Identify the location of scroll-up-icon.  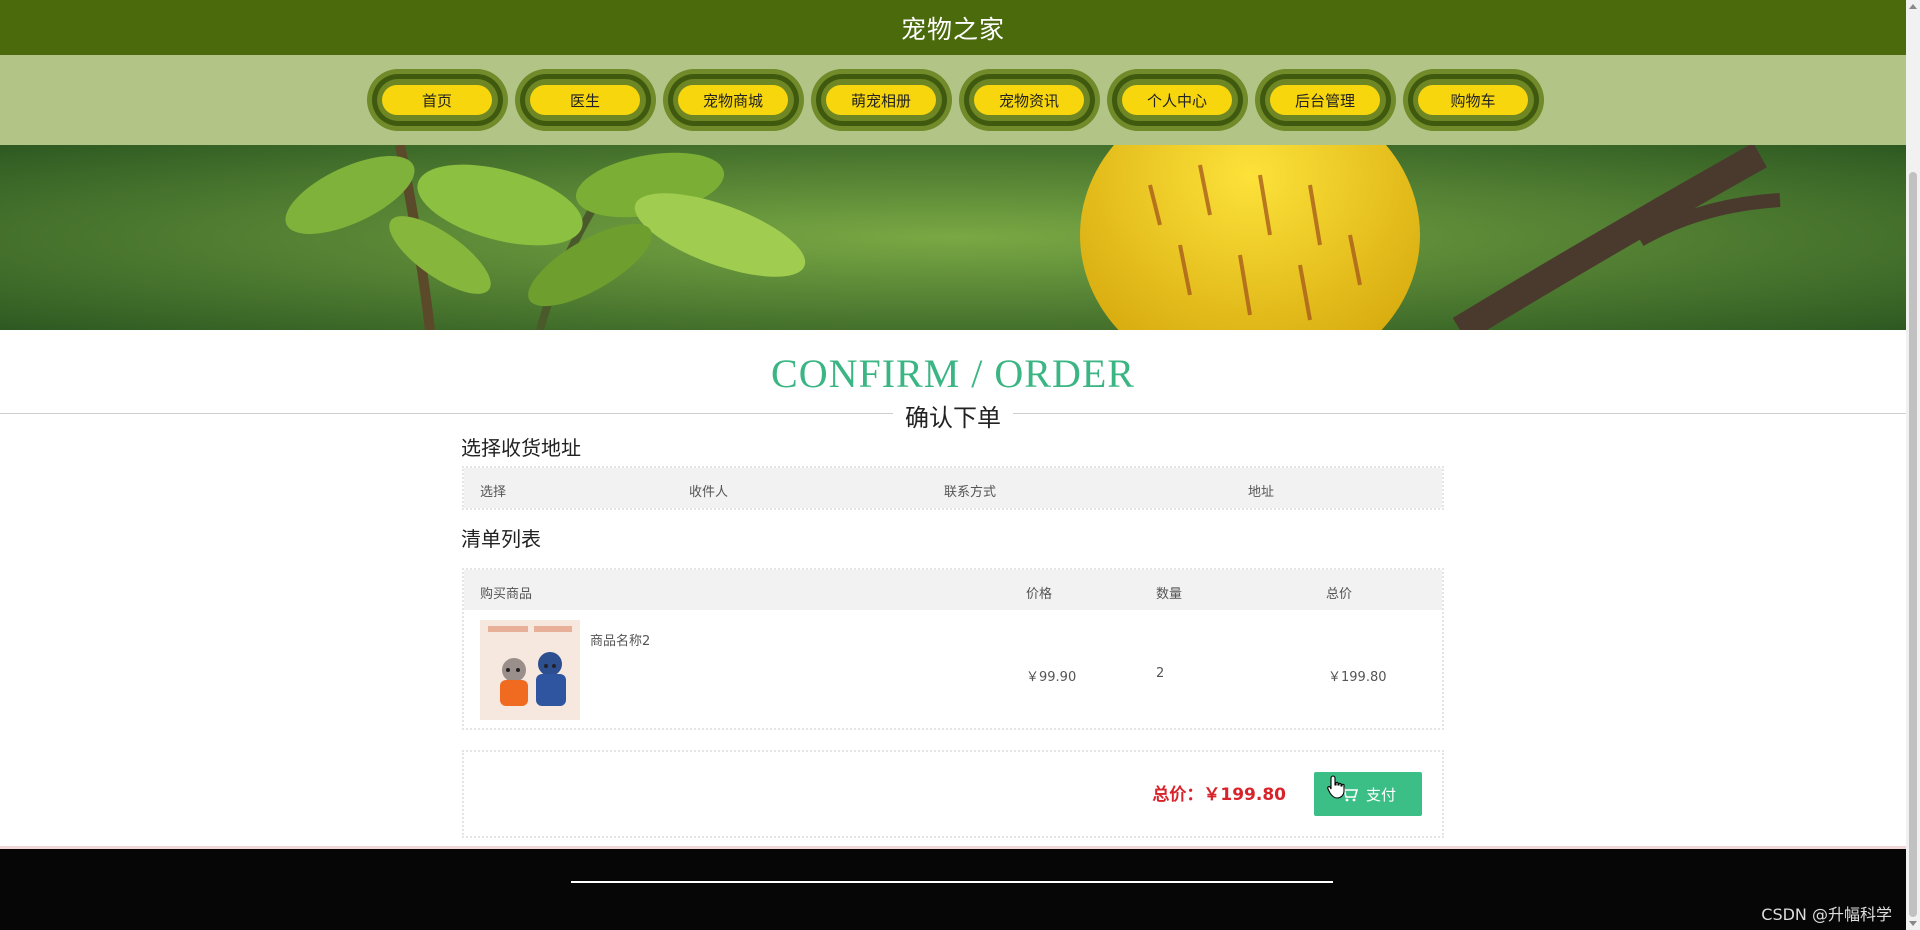
(1913, 6).